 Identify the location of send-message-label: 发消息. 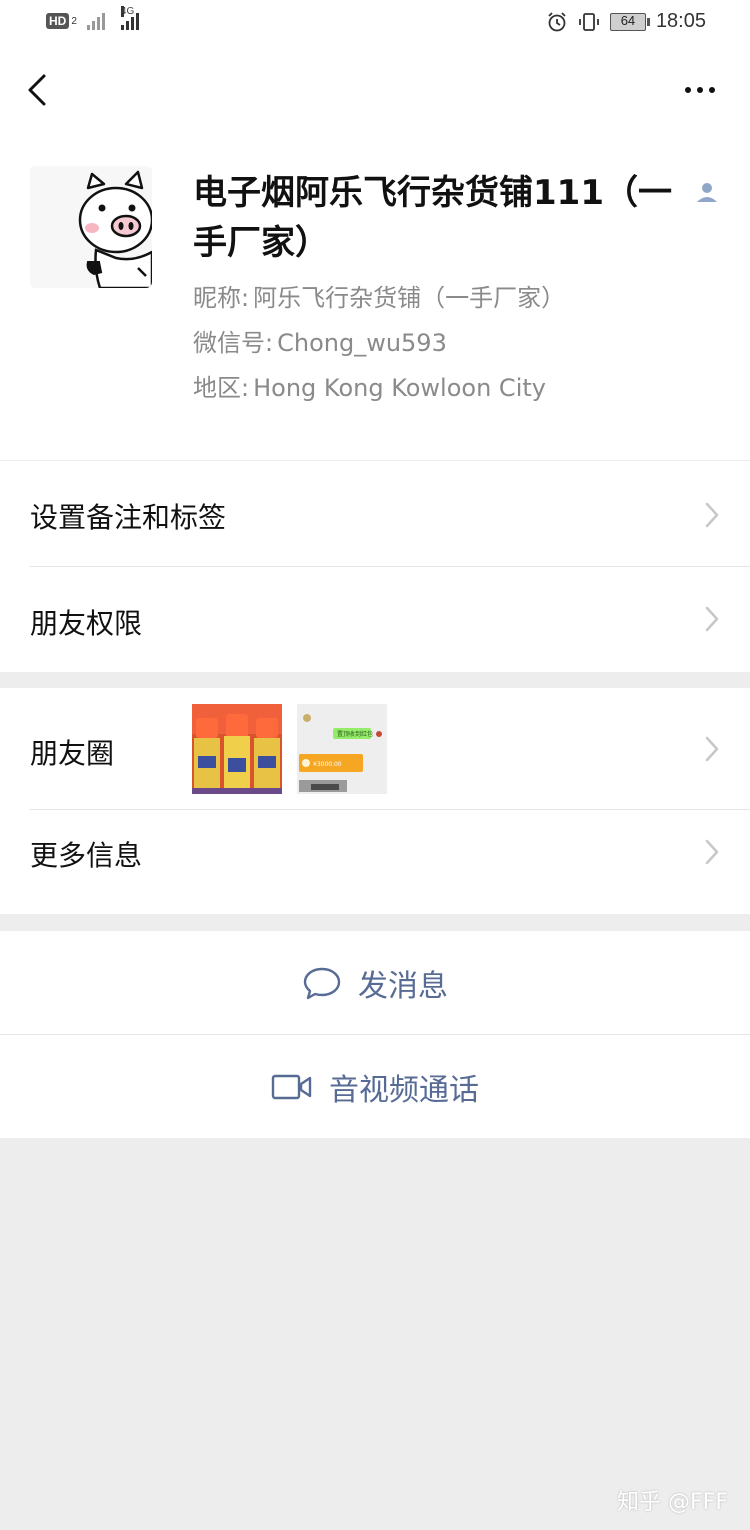
(403, 986).